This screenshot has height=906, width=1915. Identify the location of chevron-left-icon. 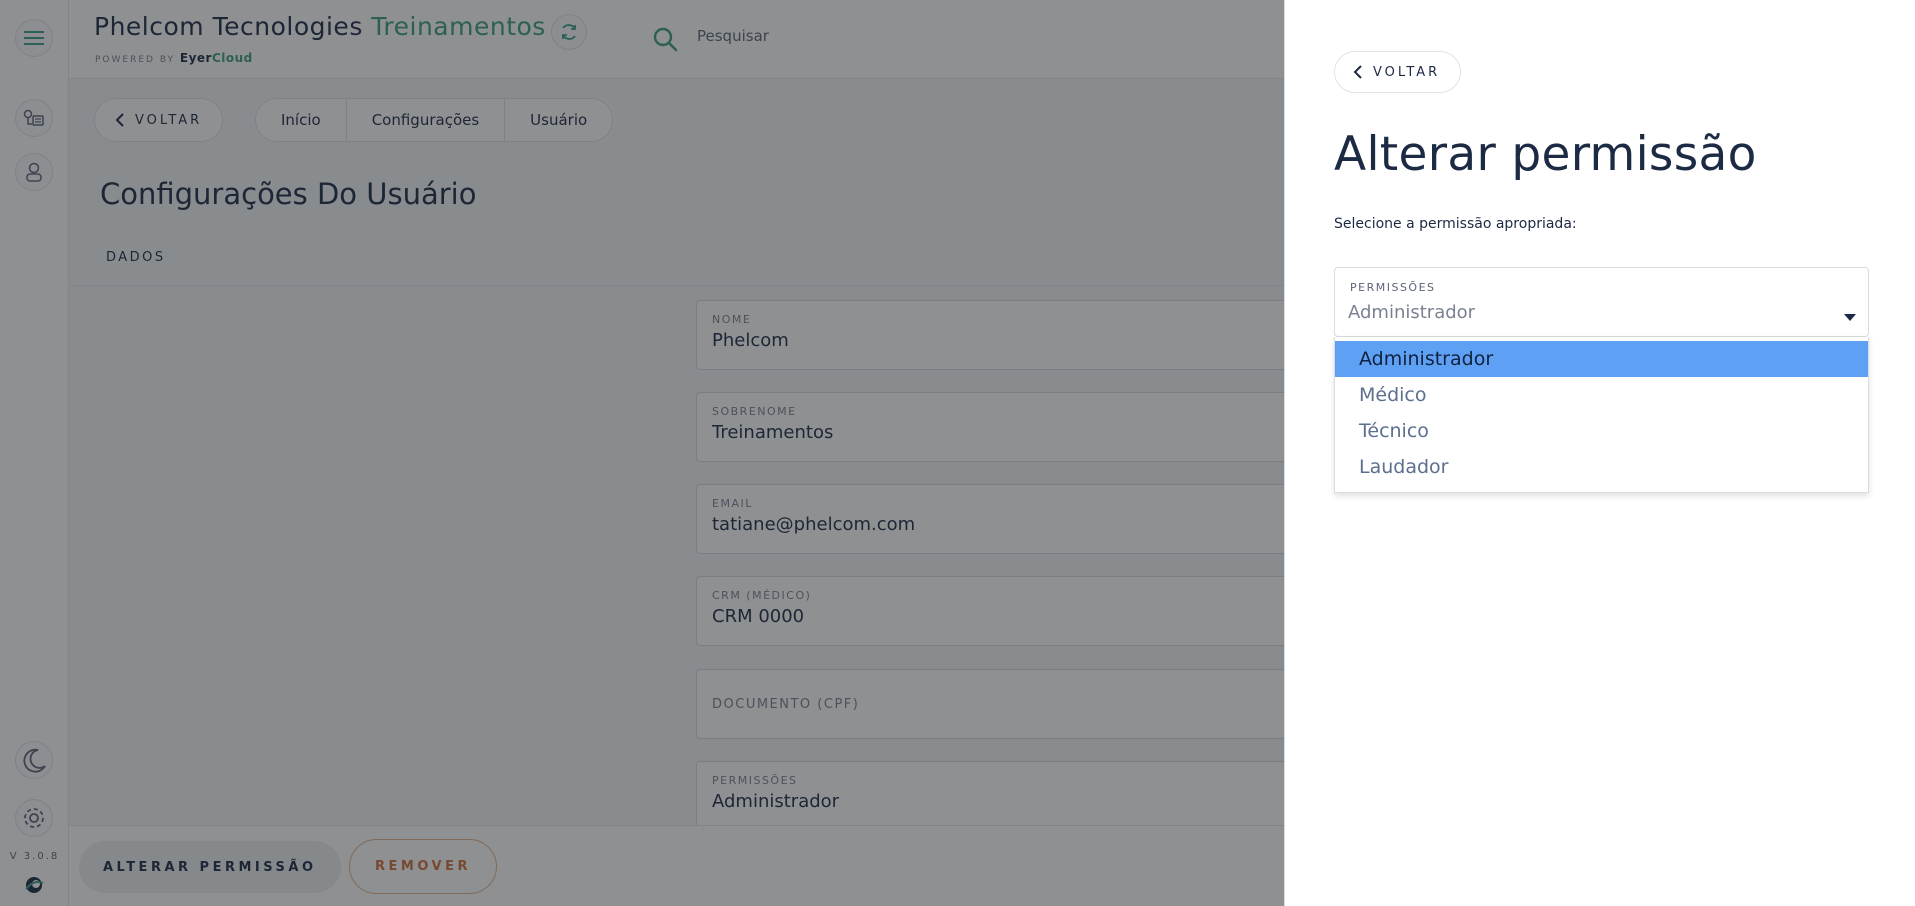
(1357, 72).